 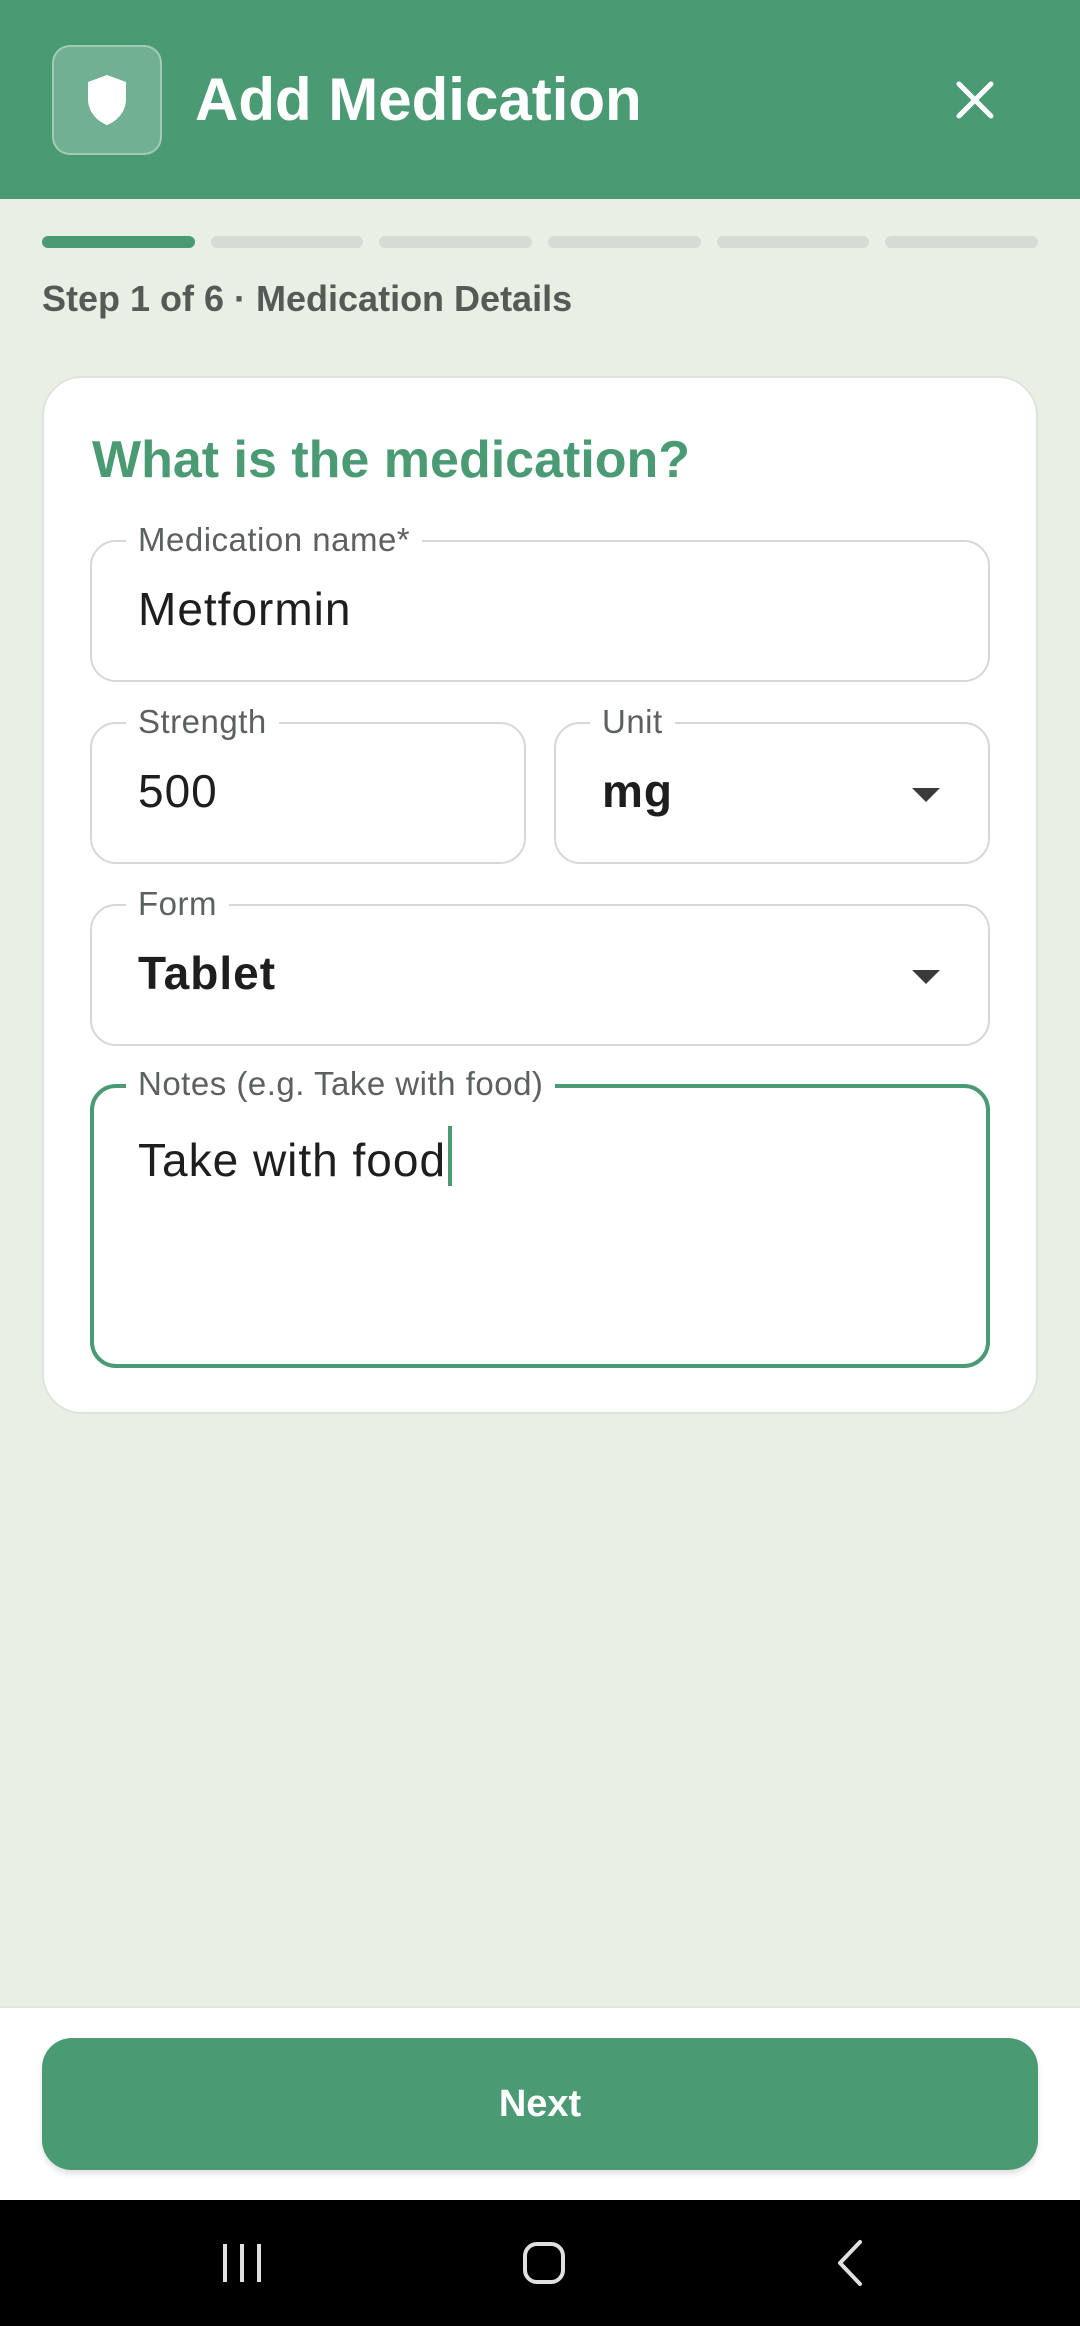 What do you see at coordinates (540, 965) in the screenshot?
I see `form-select: Form Tablet` at bounding box center [540, 965].